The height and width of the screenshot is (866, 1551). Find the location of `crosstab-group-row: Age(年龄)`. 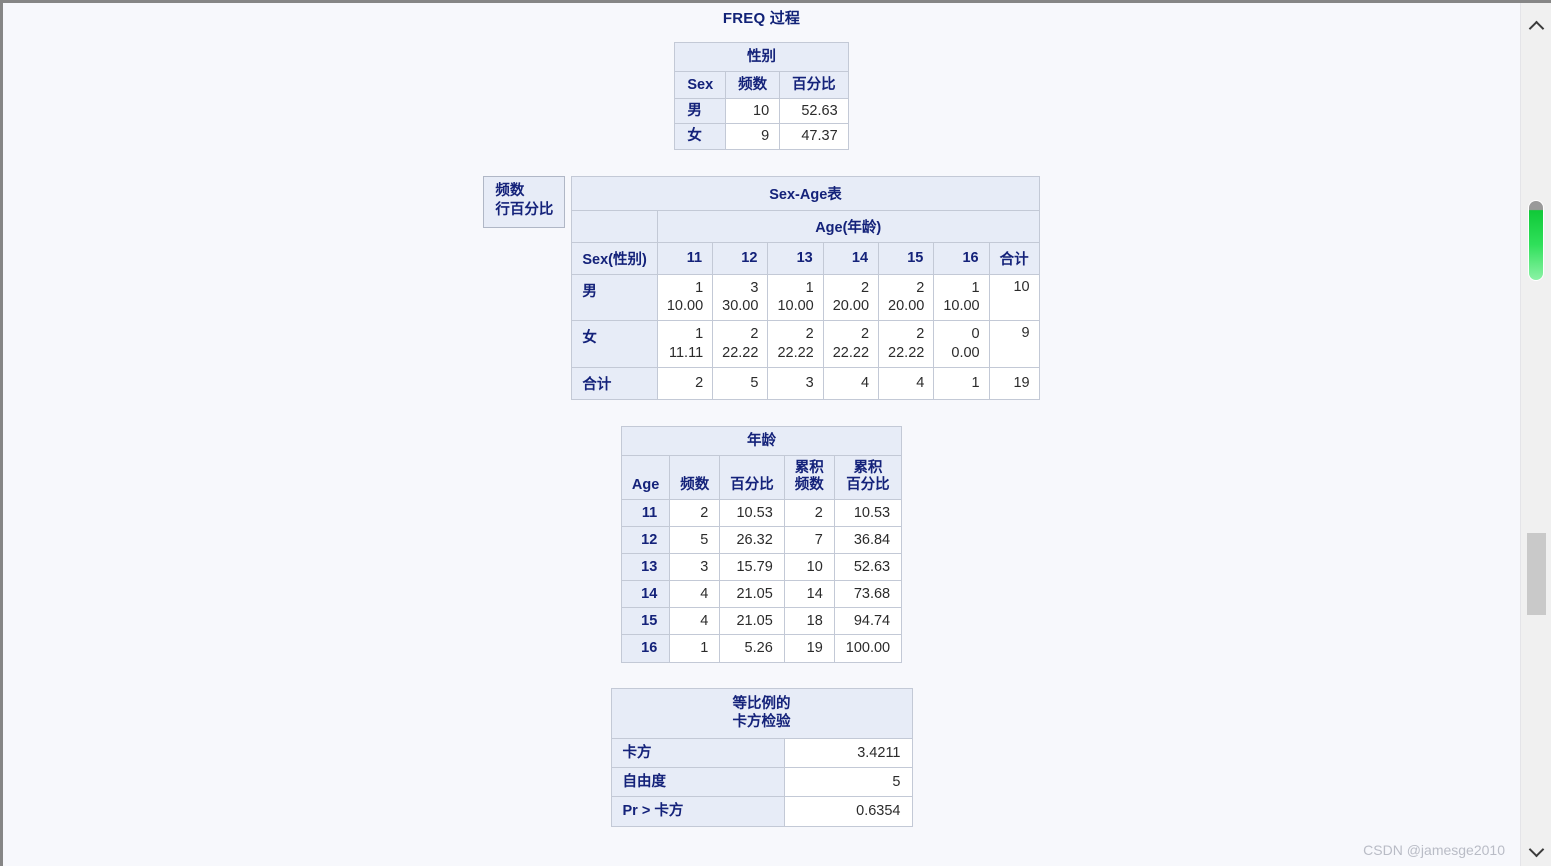

crosstab-group-row: Age(年龄) is located at coordinates (805, 226).